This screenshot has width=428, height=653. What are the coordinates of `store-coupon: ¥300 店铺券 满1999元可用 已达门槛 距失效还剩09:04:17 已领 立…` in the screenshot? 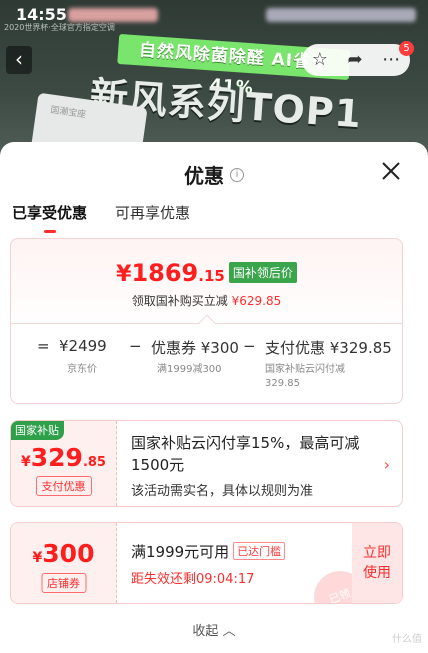 It's located at (206, 563).